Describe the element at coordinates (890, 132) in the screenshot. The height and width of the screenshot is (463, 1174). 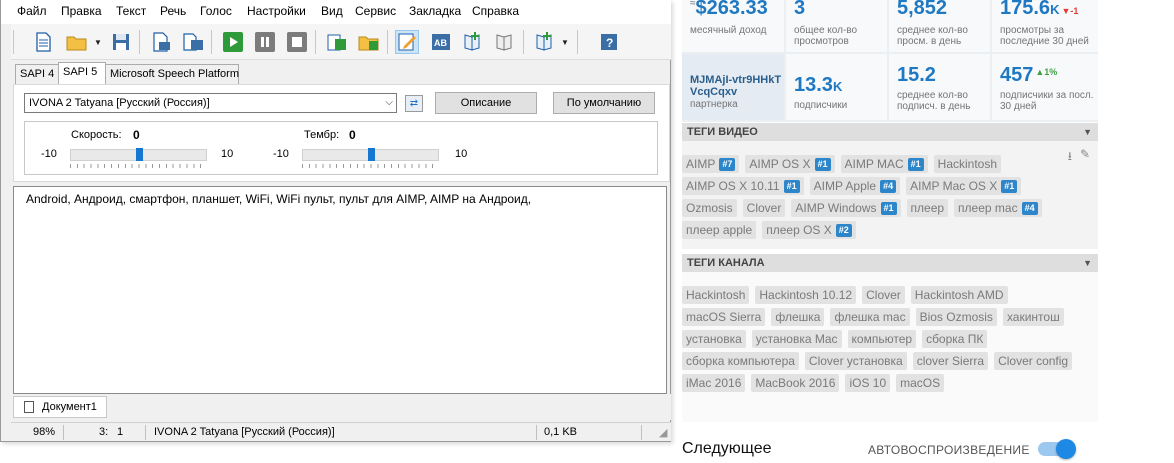
I see `video-tags-header: ТЕГИ ВИДЕО ▼` at that location.